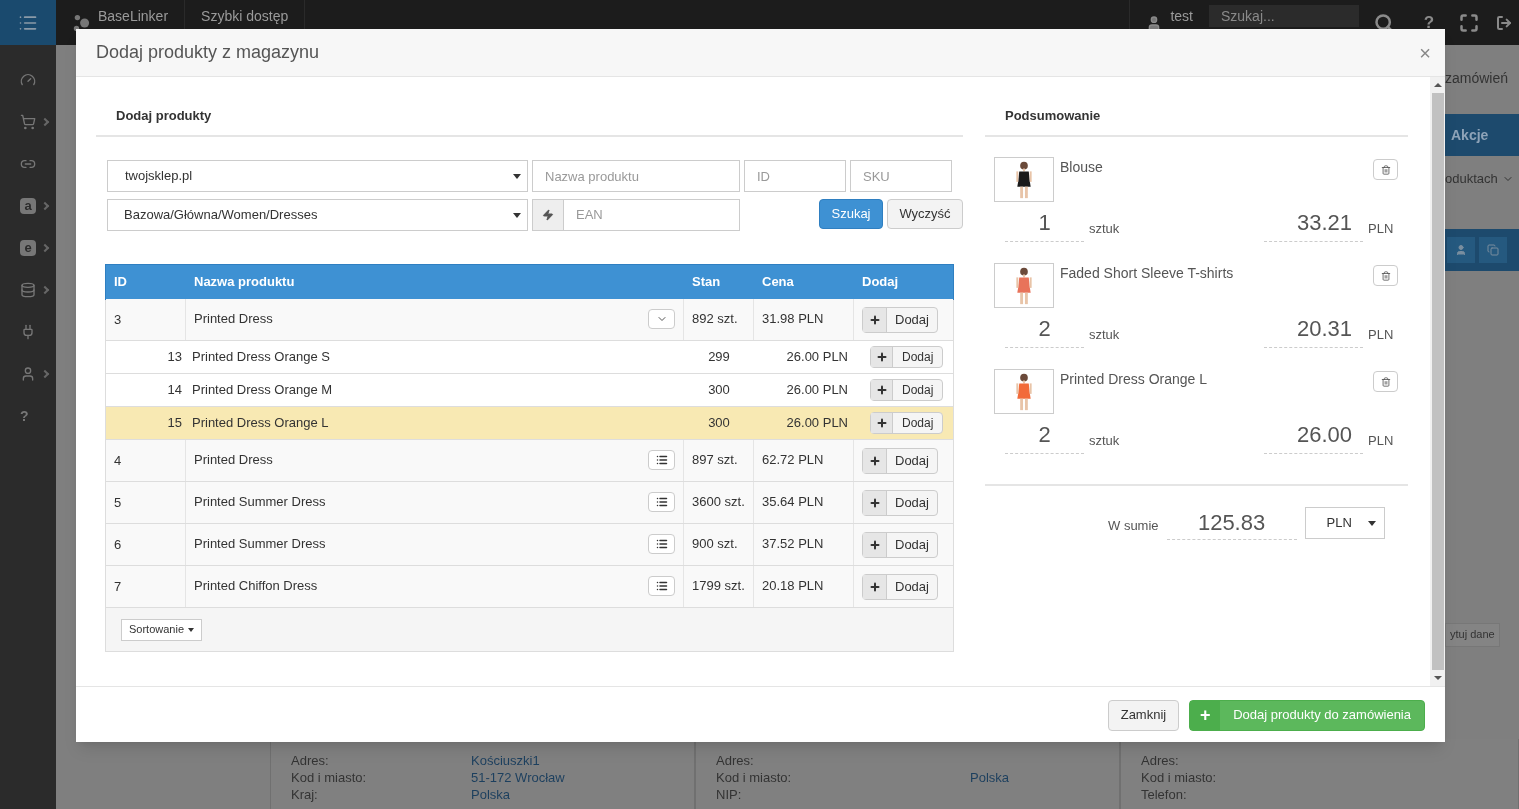 This screenshot has width=1519, height=809. I want to click on table-cell: 62.72 PLN, so click(793, 459).